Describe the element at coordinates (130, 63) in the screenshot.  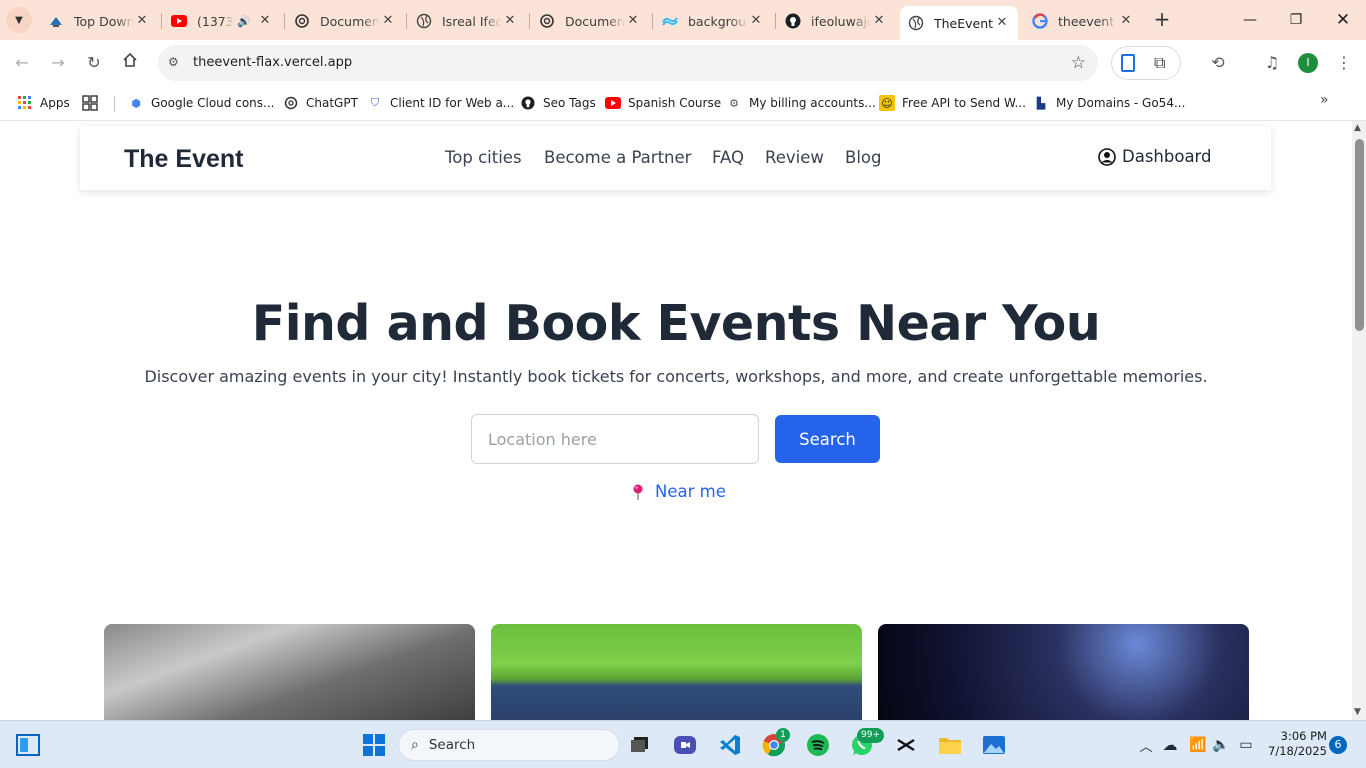
I see `home-button` at that location.